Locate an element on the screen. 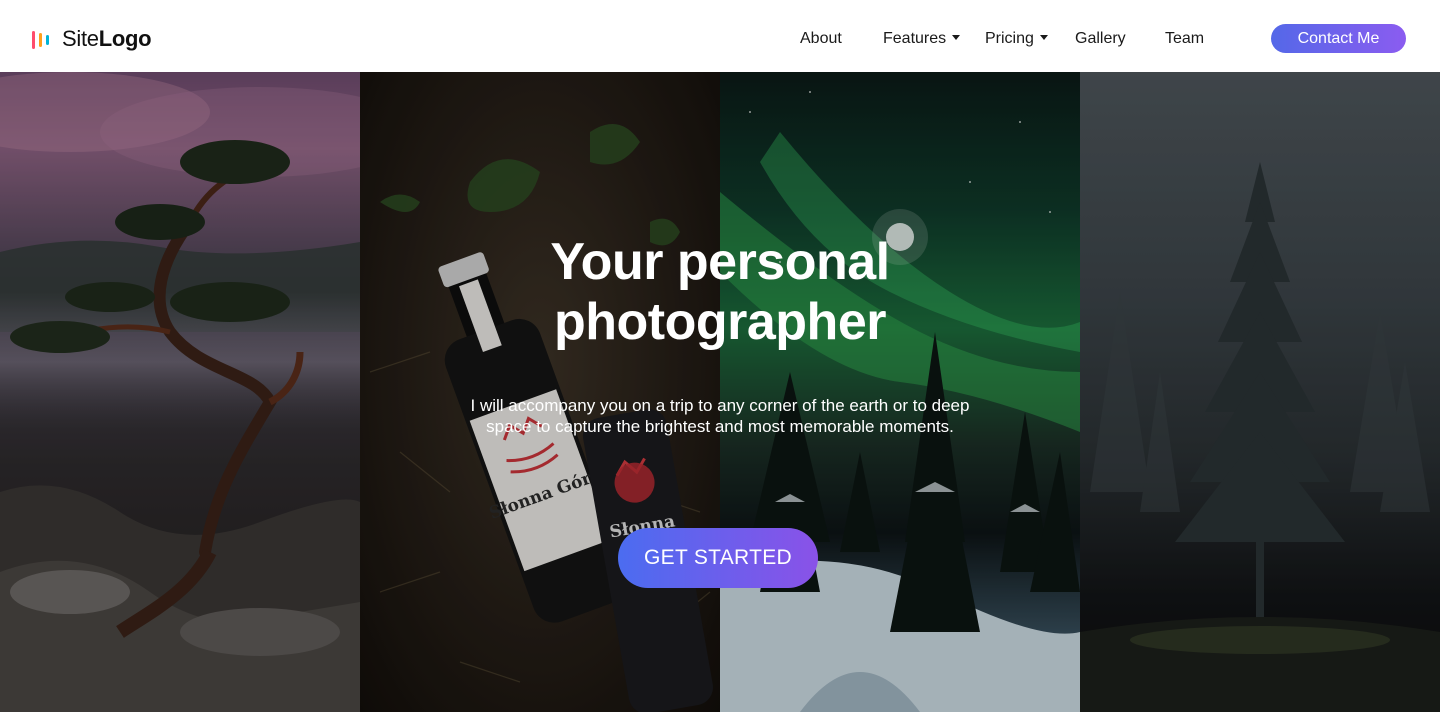 The image size is (1440, 712). site-logo: SiteLogo is located at coordinates (92, 39).